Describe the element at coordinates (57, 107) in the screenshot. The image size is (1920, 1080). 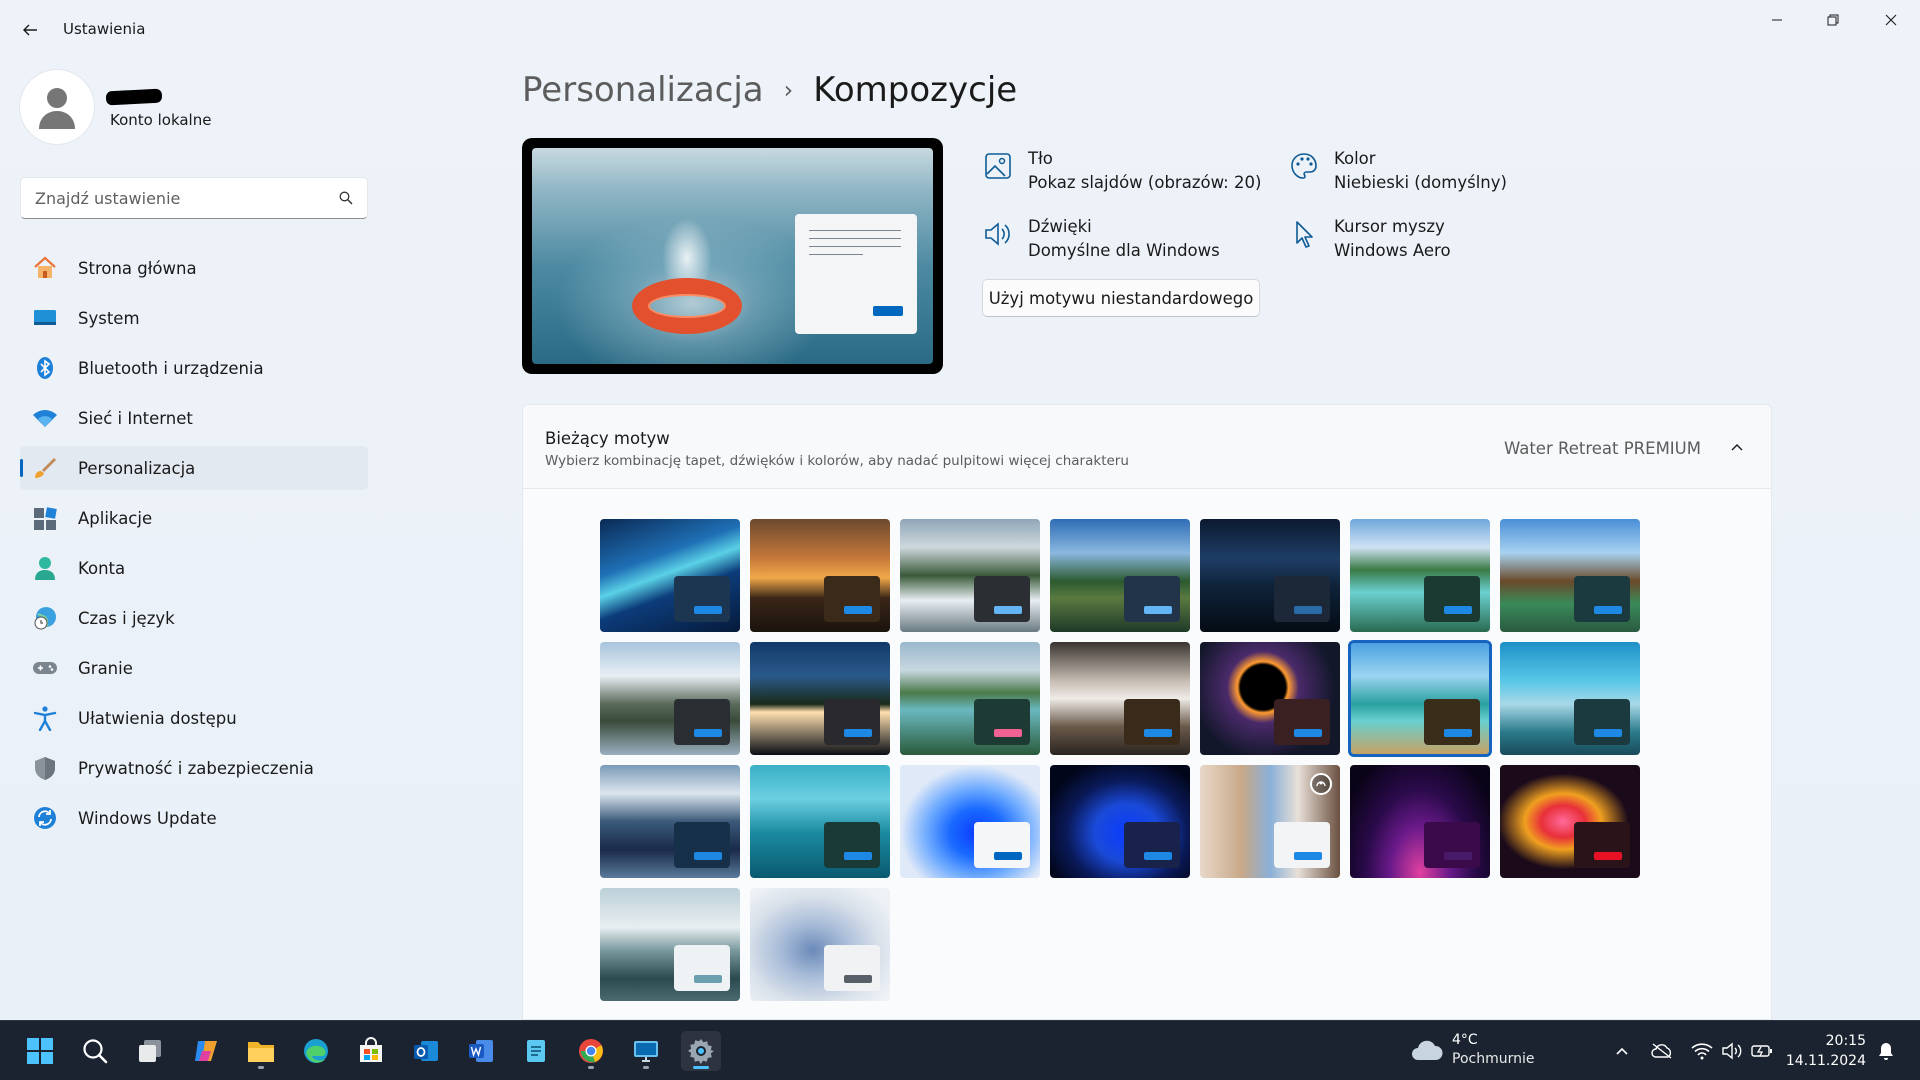
I see `avatar` at that location.